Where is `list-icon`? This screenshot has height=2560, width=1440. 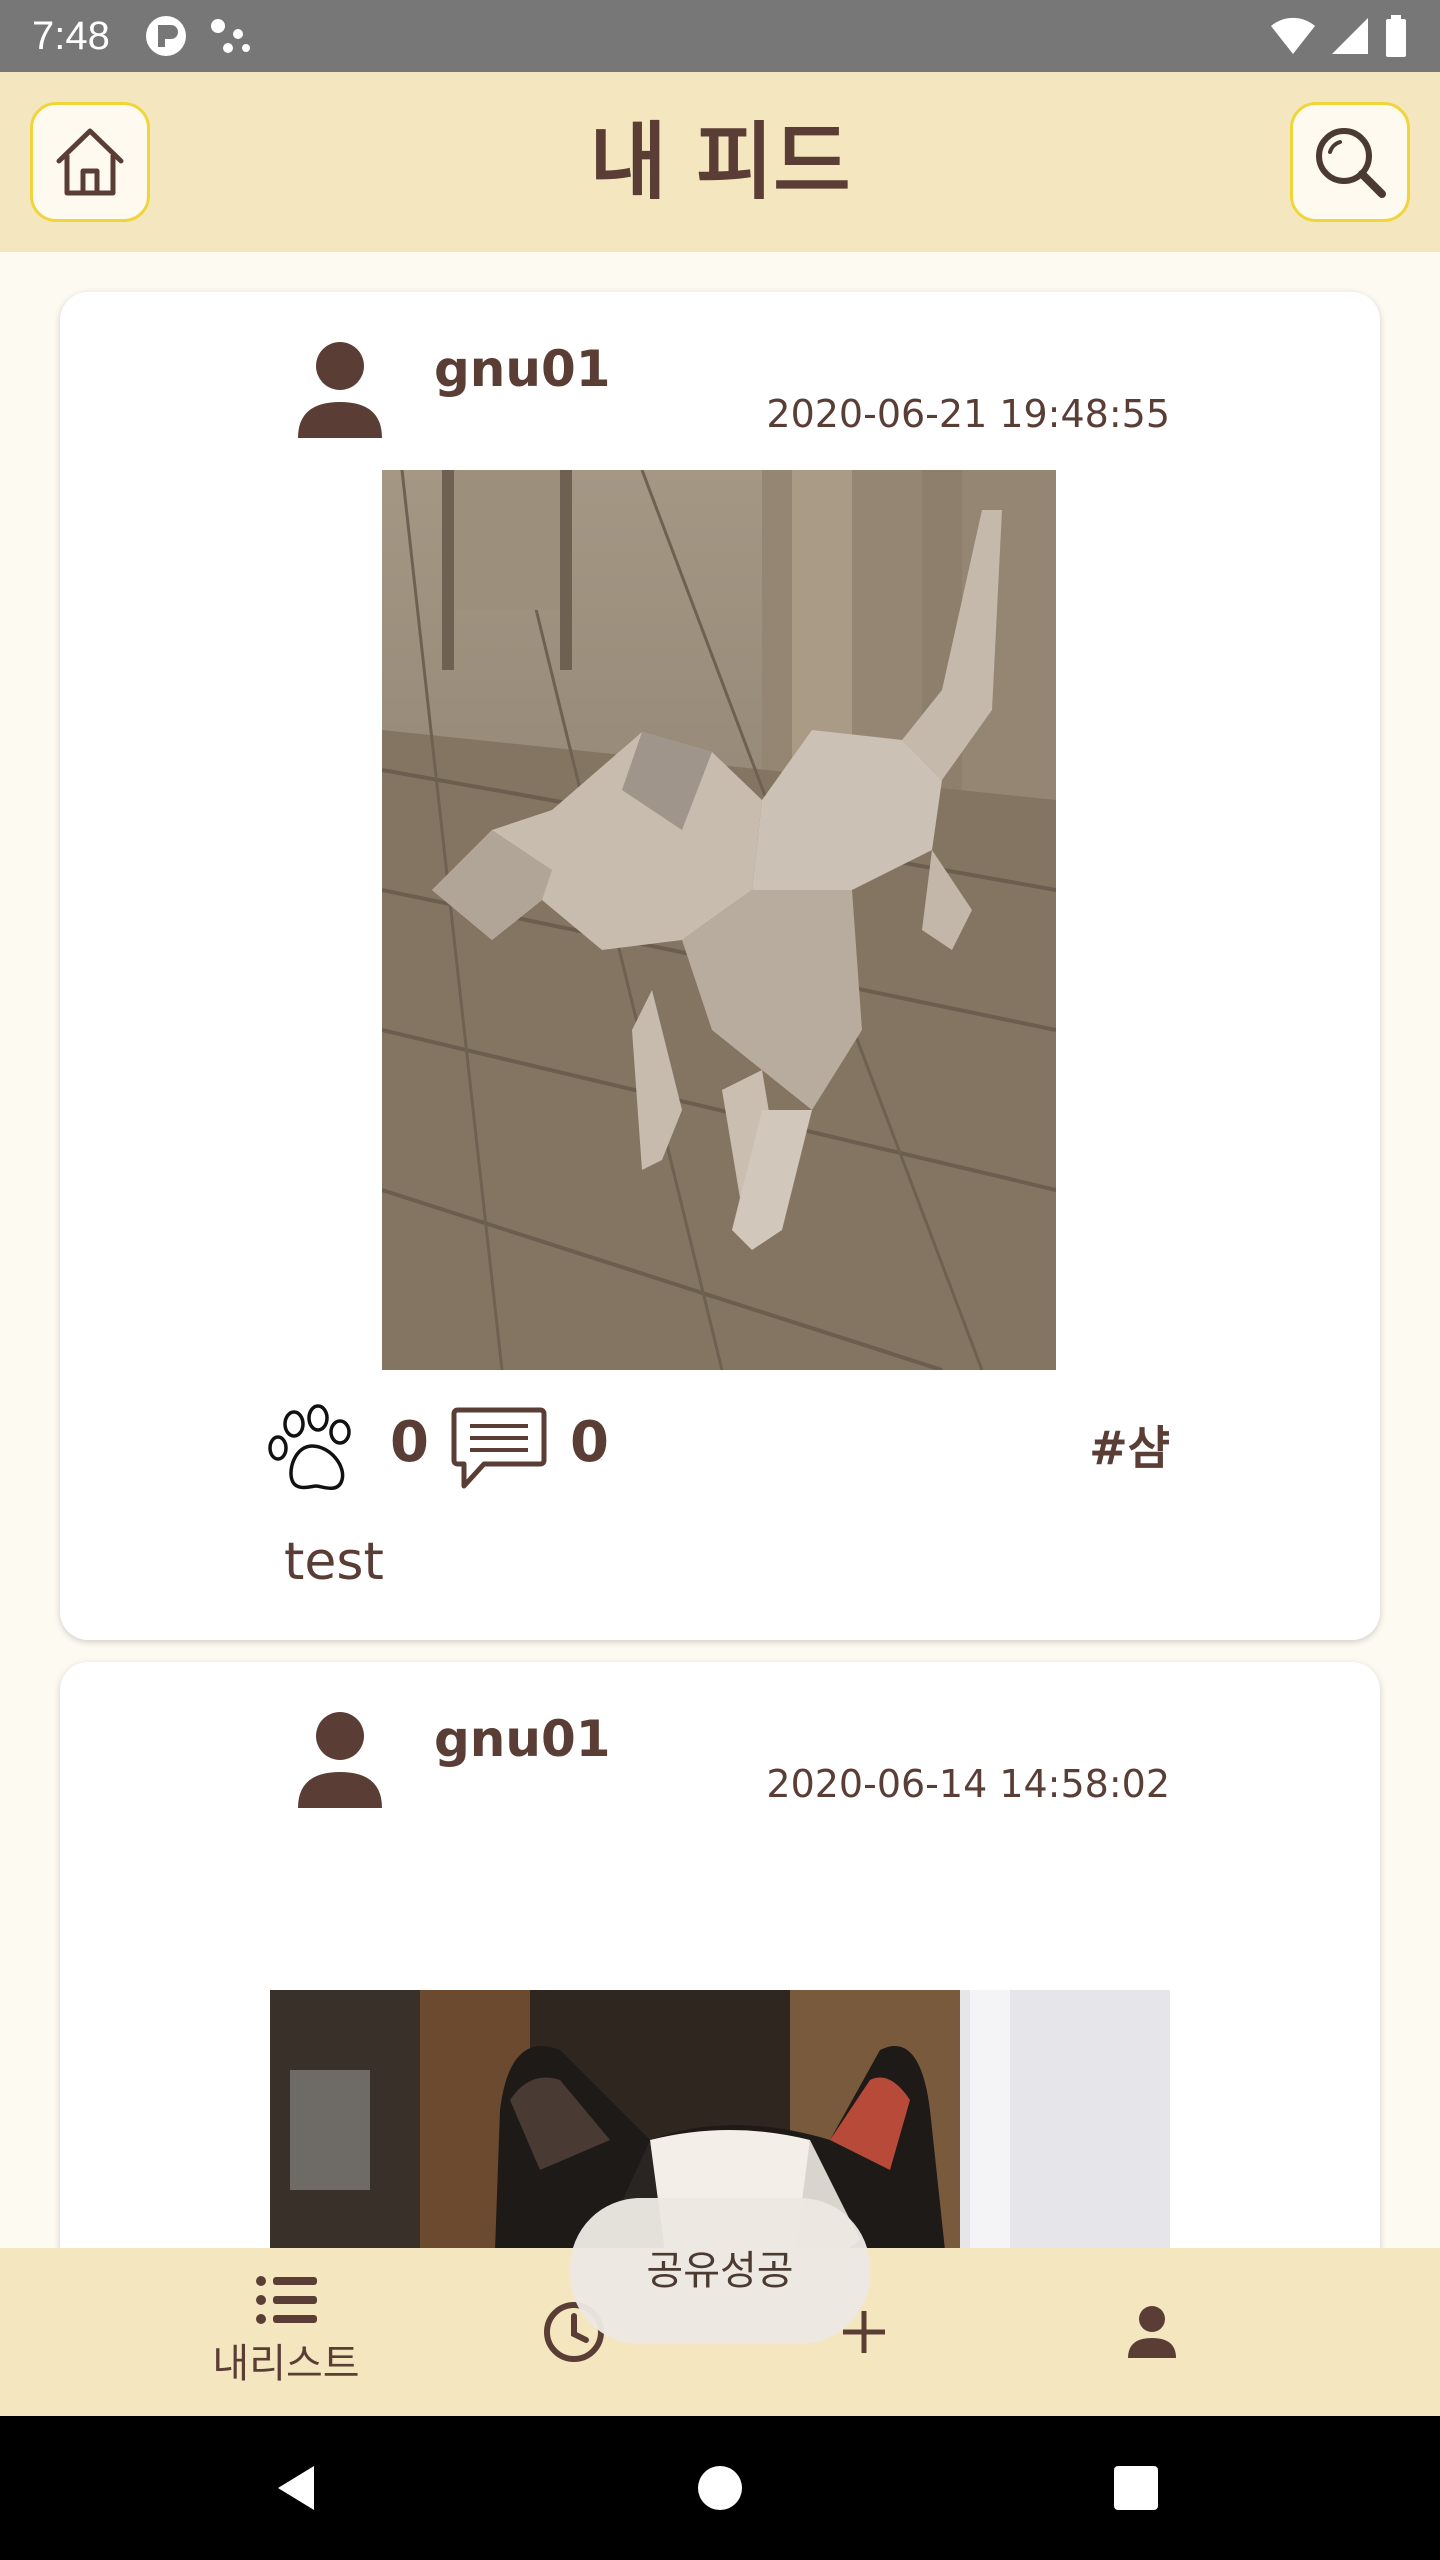
list-icon is located at coordinates (286, 2300).